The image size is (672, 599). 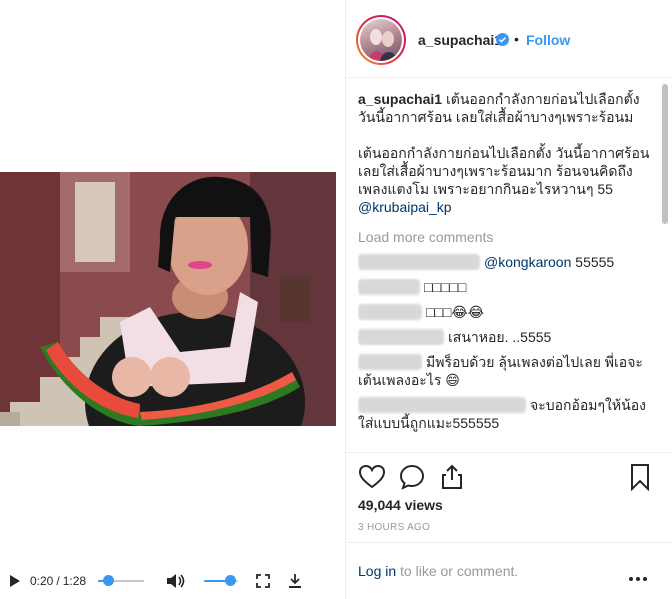 I want to click on view-count: 49,044 views, so click(x=400, y=505).